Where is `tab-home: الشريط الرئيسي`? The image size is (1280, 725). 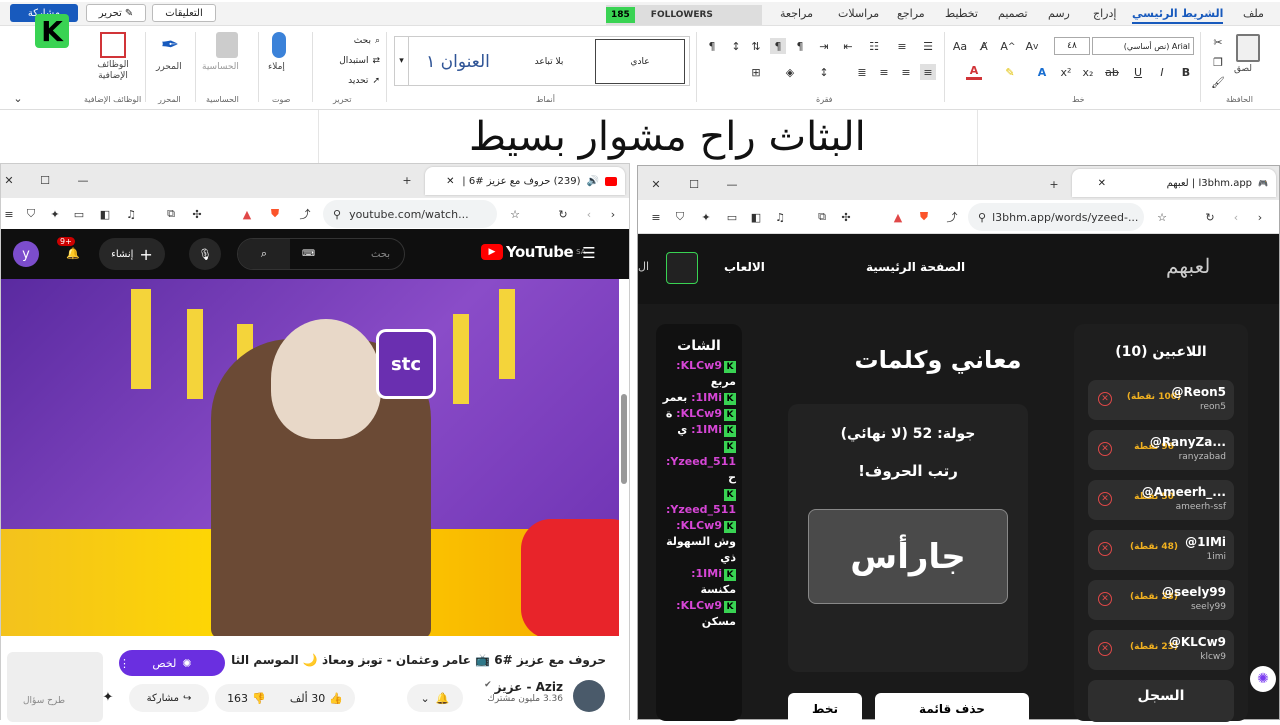 tab-home: الشريط الرئيسي is located at coordinates (1178, 15).